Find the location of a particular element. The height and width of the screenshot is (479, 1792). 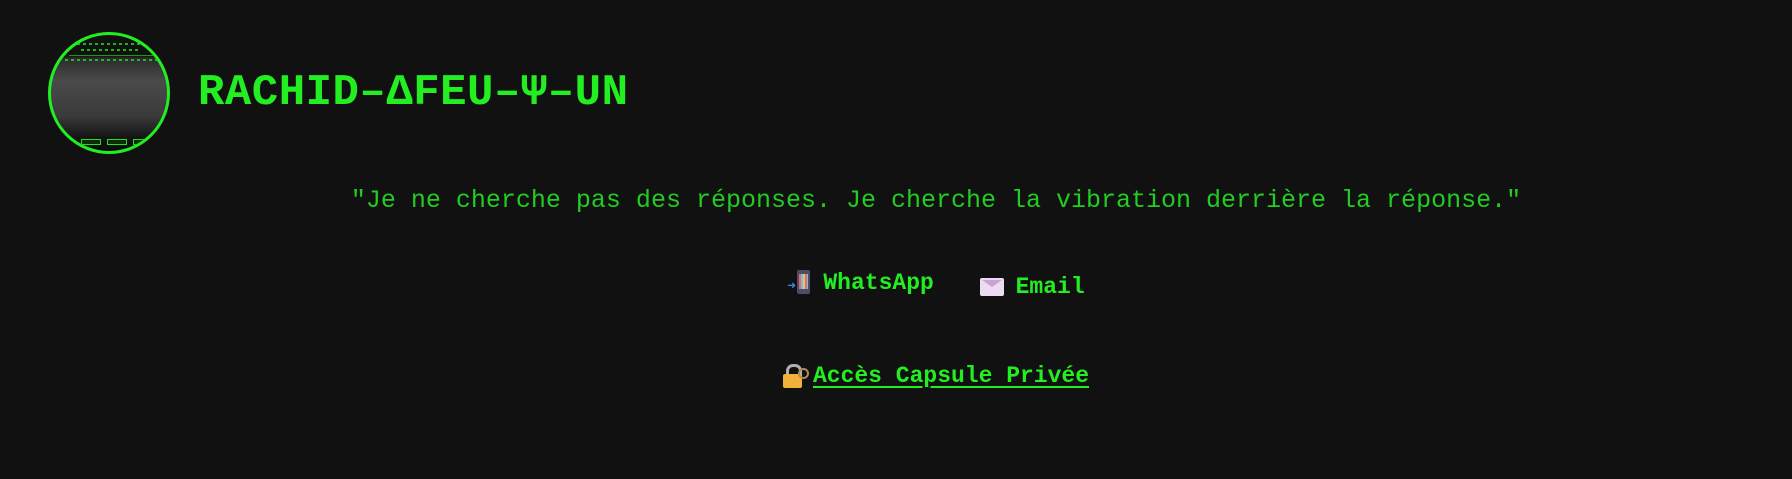

contact-links: ➜ WhatsApp Email is located at coordinates (896, 286).